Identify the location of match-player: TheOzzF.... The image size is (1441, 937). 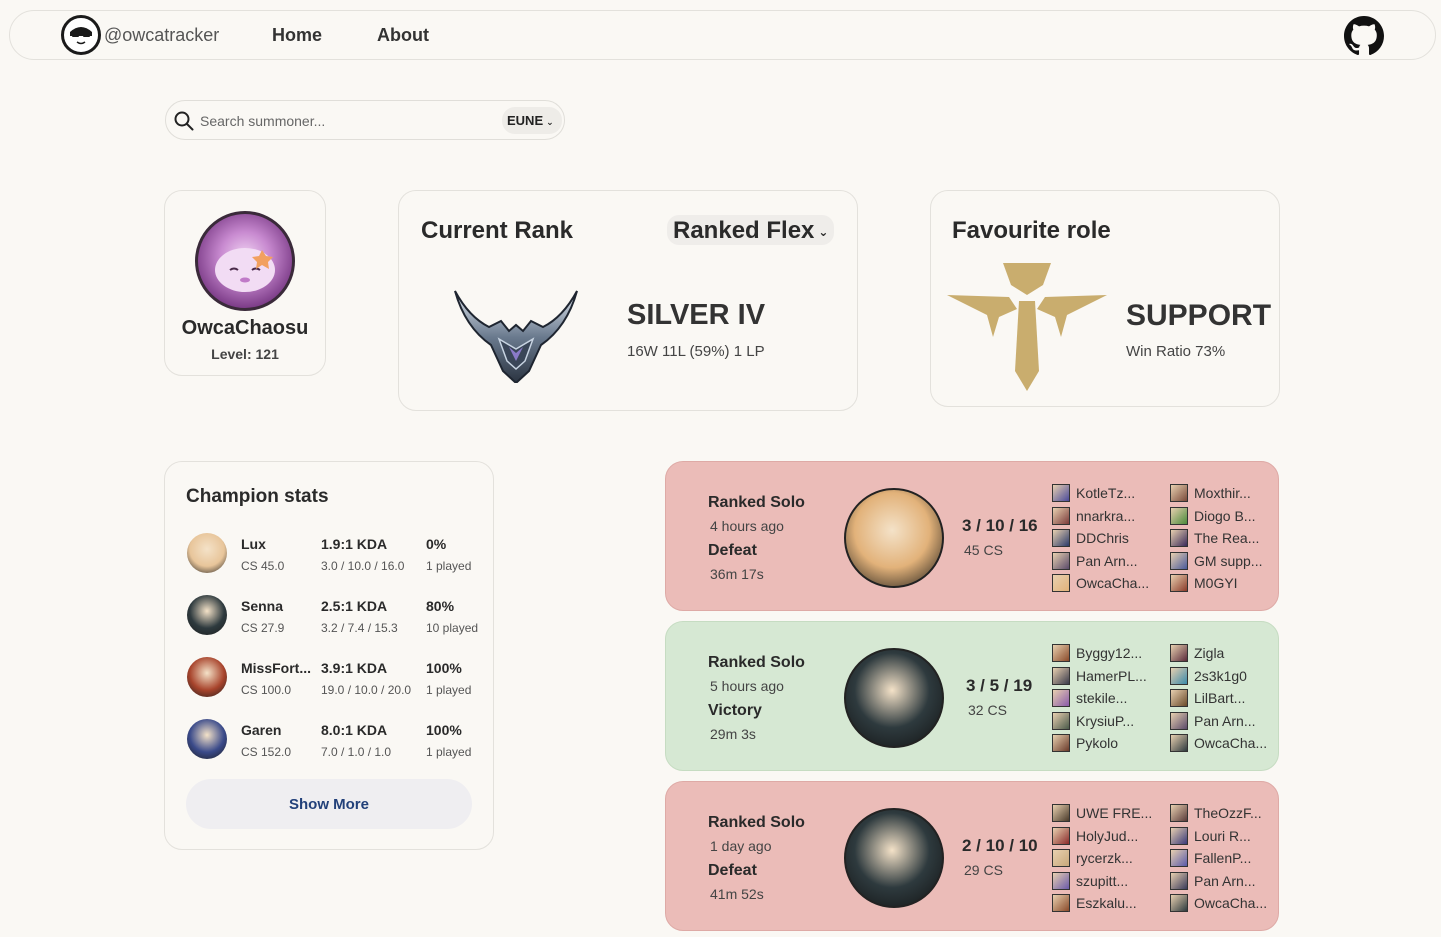
(1229, 813).